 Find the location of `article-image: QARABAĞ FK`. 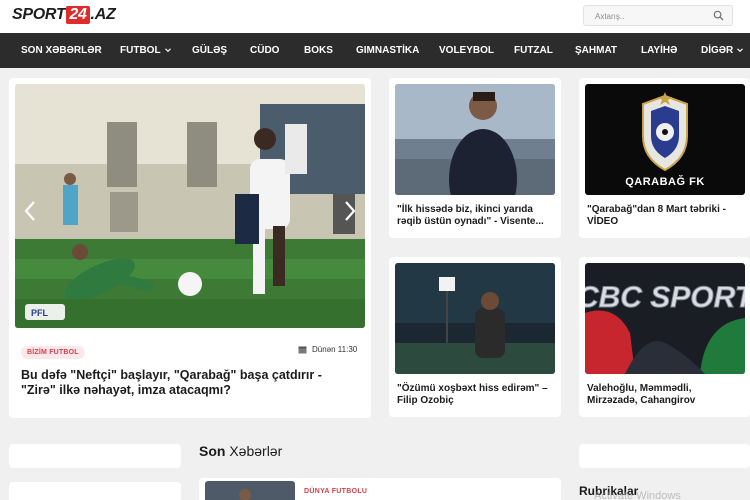

article-image: QARABAĞ FK is located at coordinates (665, 139).